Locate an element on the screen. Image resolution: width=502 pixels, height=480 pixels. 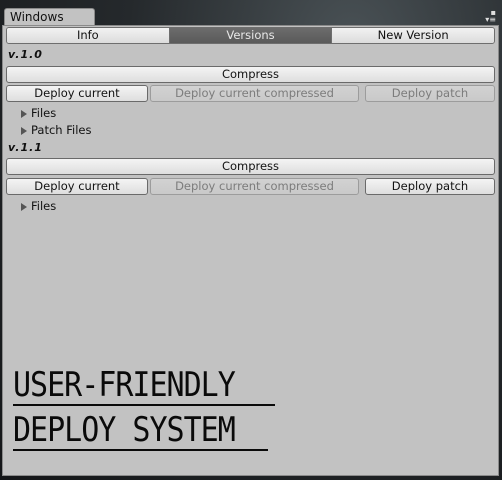
foldout-label: Patch Files is located at coordinates (61, 130).